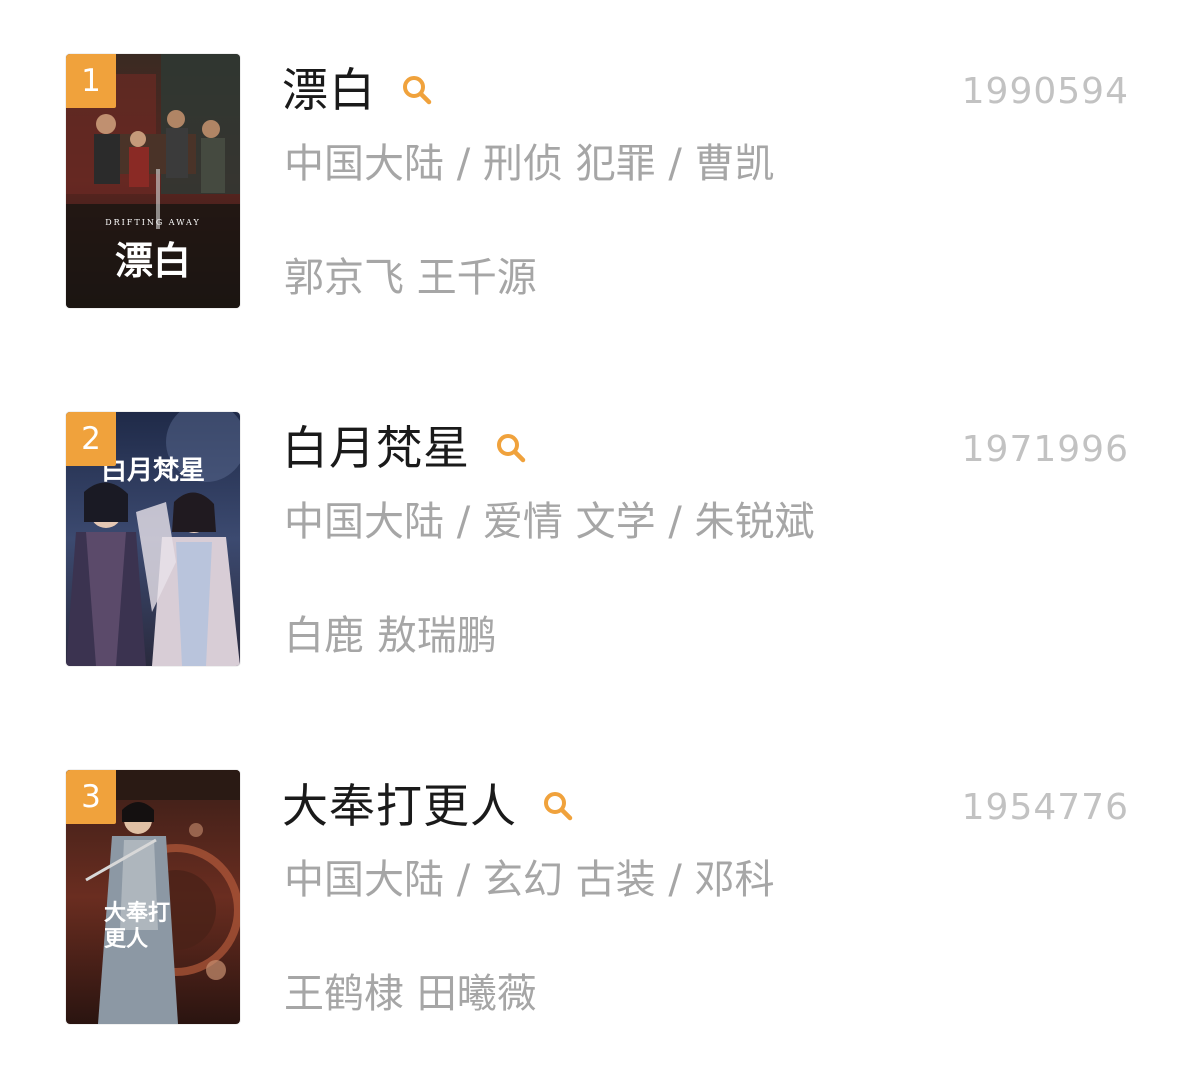  I want to click on title-row: 白月梵星, so click(405, 448).